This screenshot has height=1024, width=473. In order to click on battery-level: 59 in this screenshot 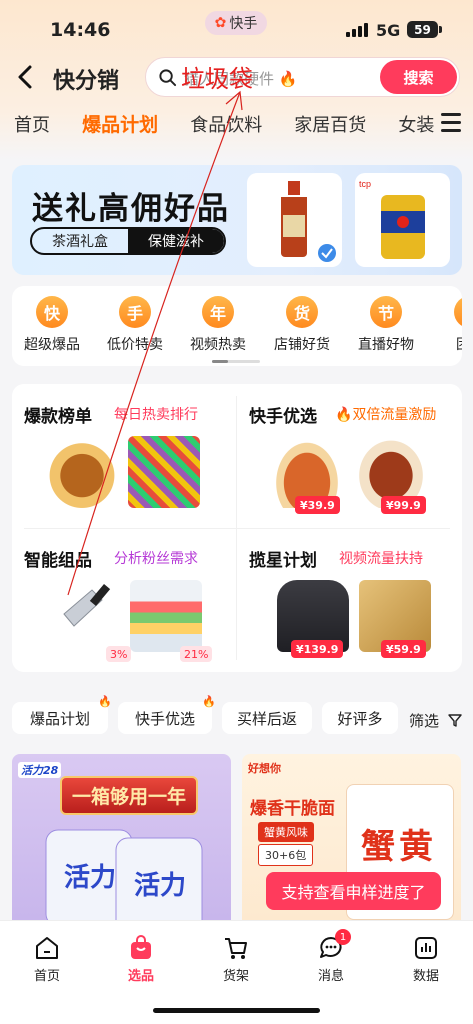, I will do `click(422, 29)`.